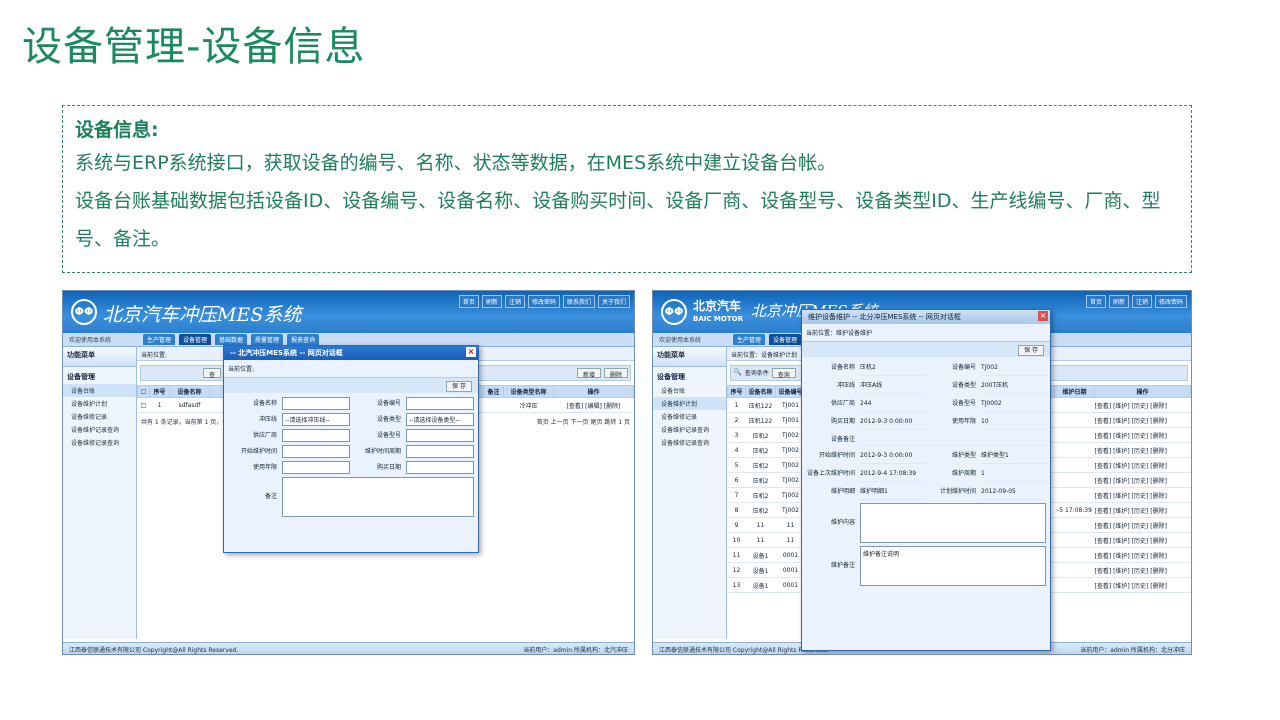 The image size is (1280, 720). I want to click on cell-no: 5, so click(736, 465).